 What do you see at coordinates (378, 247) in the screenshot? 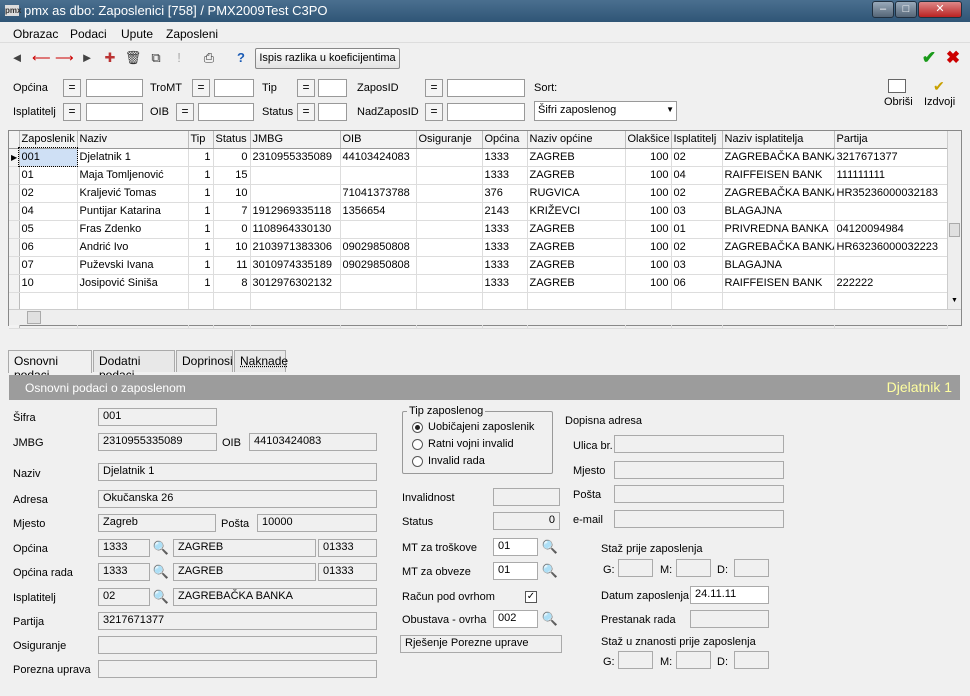
I see `table-cell: 09029850808` at bounding box center [378, 247].